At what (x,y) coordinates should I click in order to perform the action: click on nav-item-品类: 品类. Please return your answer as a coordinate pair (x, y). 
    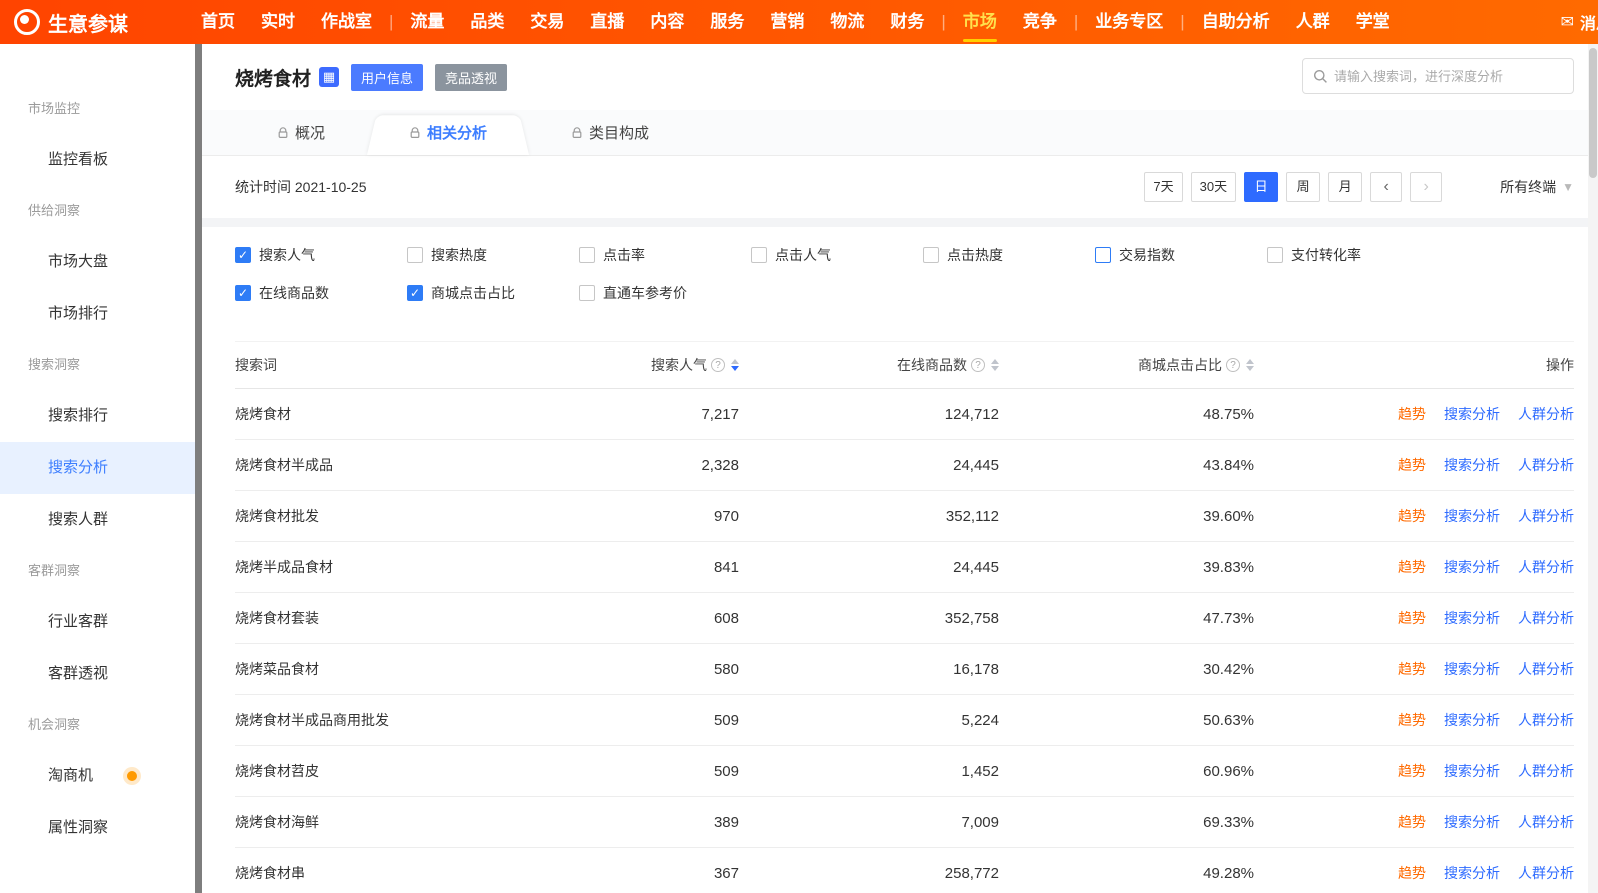
    Looking at the image, I should click on (487, 22).